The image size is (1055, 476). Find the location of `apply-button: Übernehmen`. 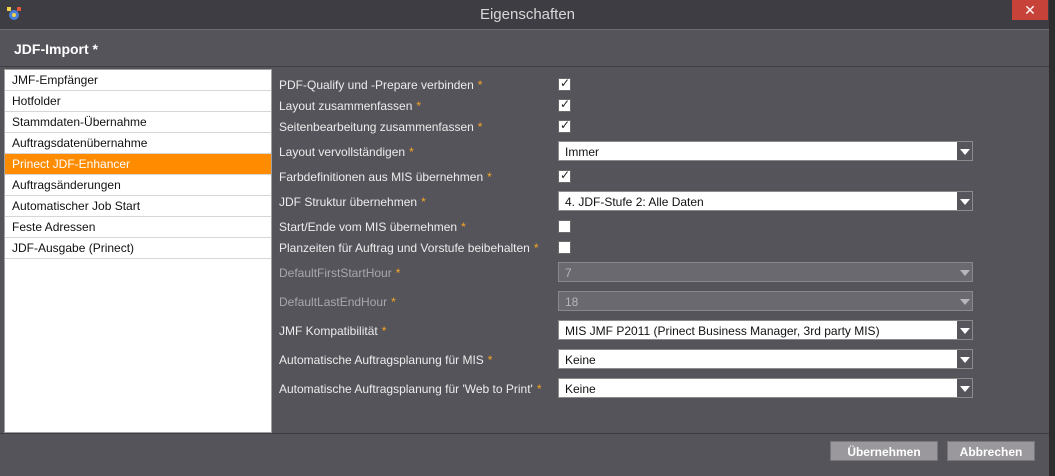

apply-button: Übernehmen is located at coordinates (884, 451).